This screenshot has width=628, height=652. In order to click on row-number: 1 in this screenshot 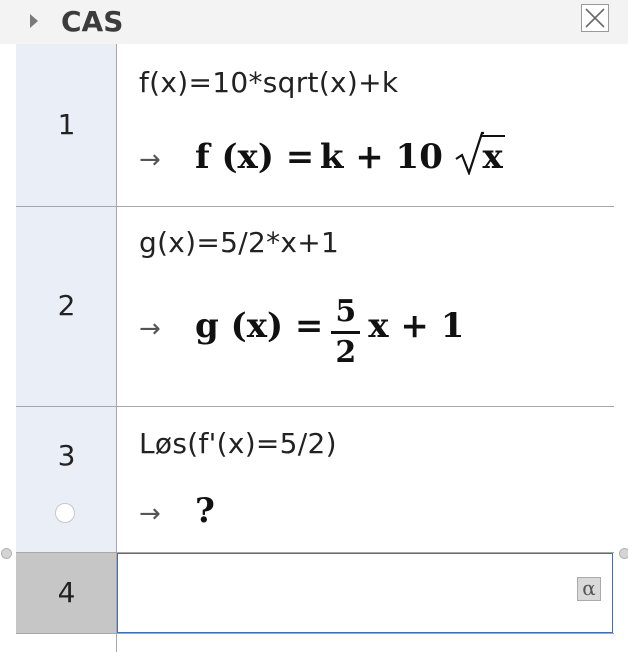, I will do `click(66, 124)`.